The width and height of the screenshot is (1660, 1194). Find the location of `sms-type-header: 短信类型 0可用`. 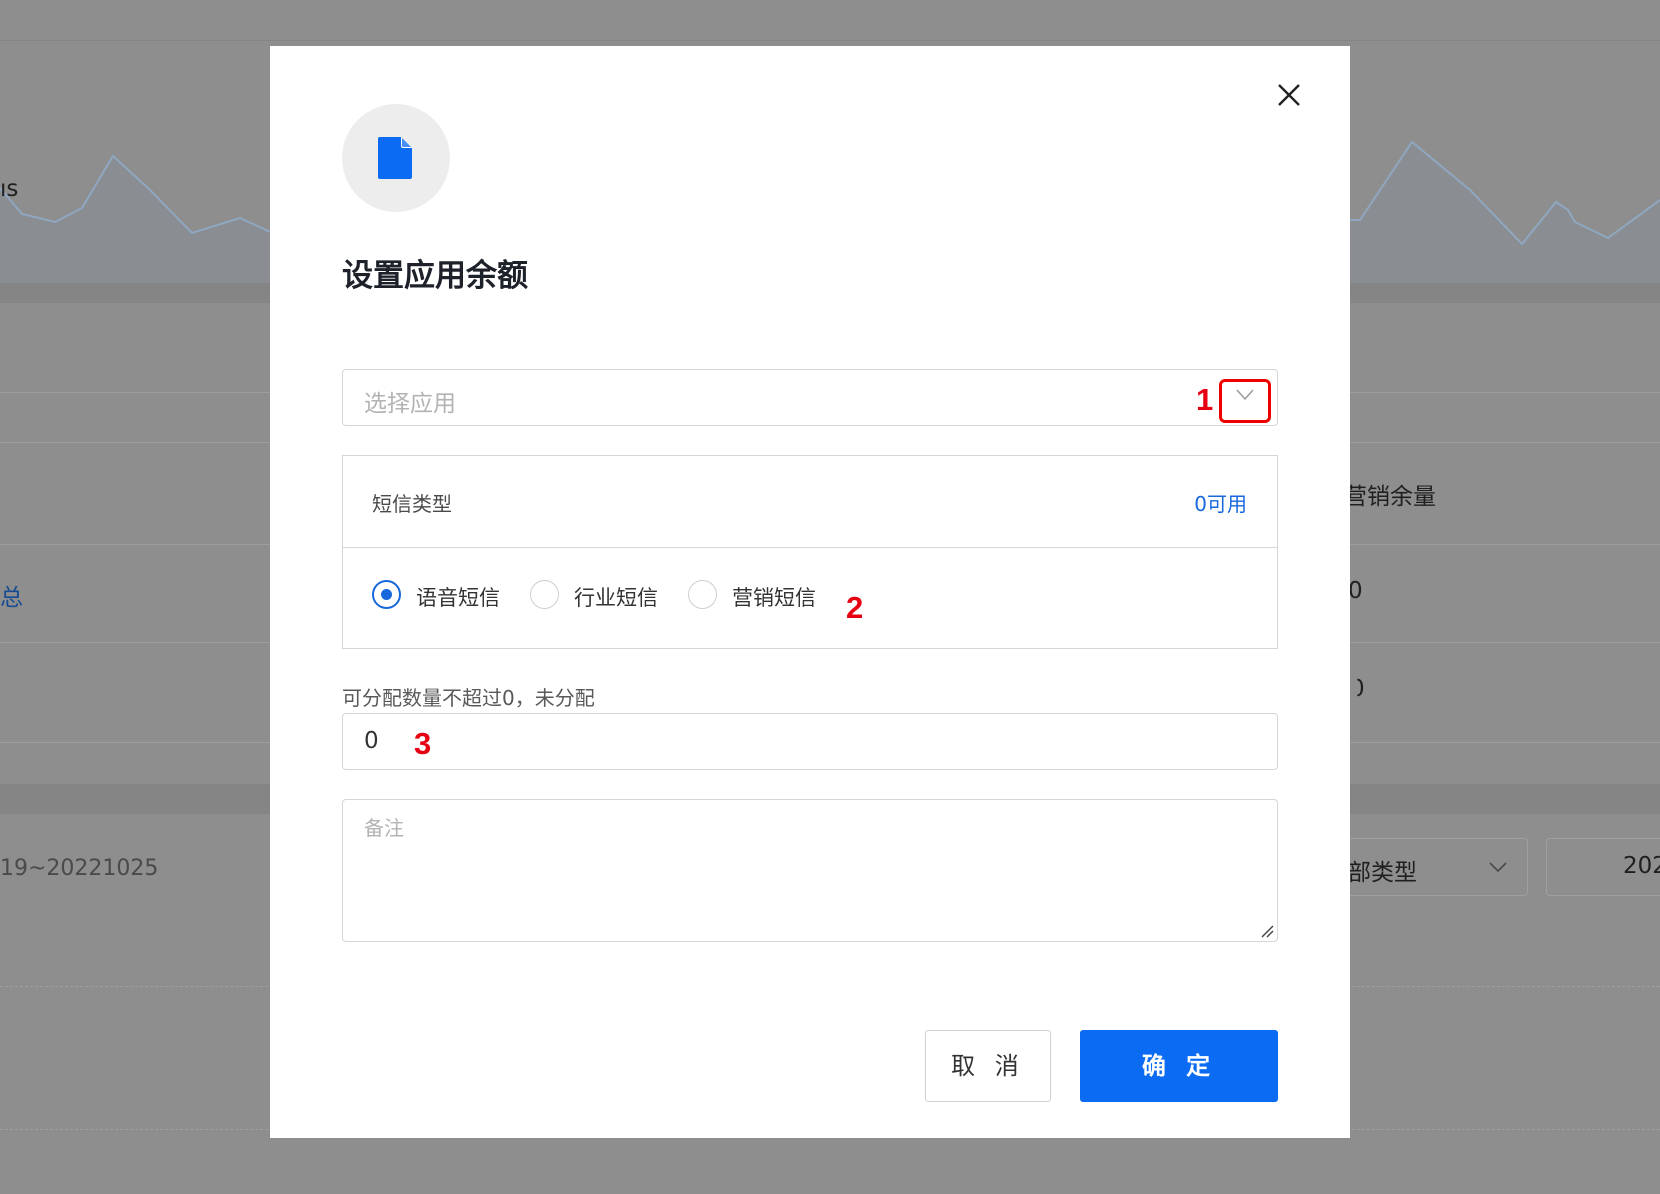

sms-type-header: 短信类型 0可用 is located at coordinates (810, 502).